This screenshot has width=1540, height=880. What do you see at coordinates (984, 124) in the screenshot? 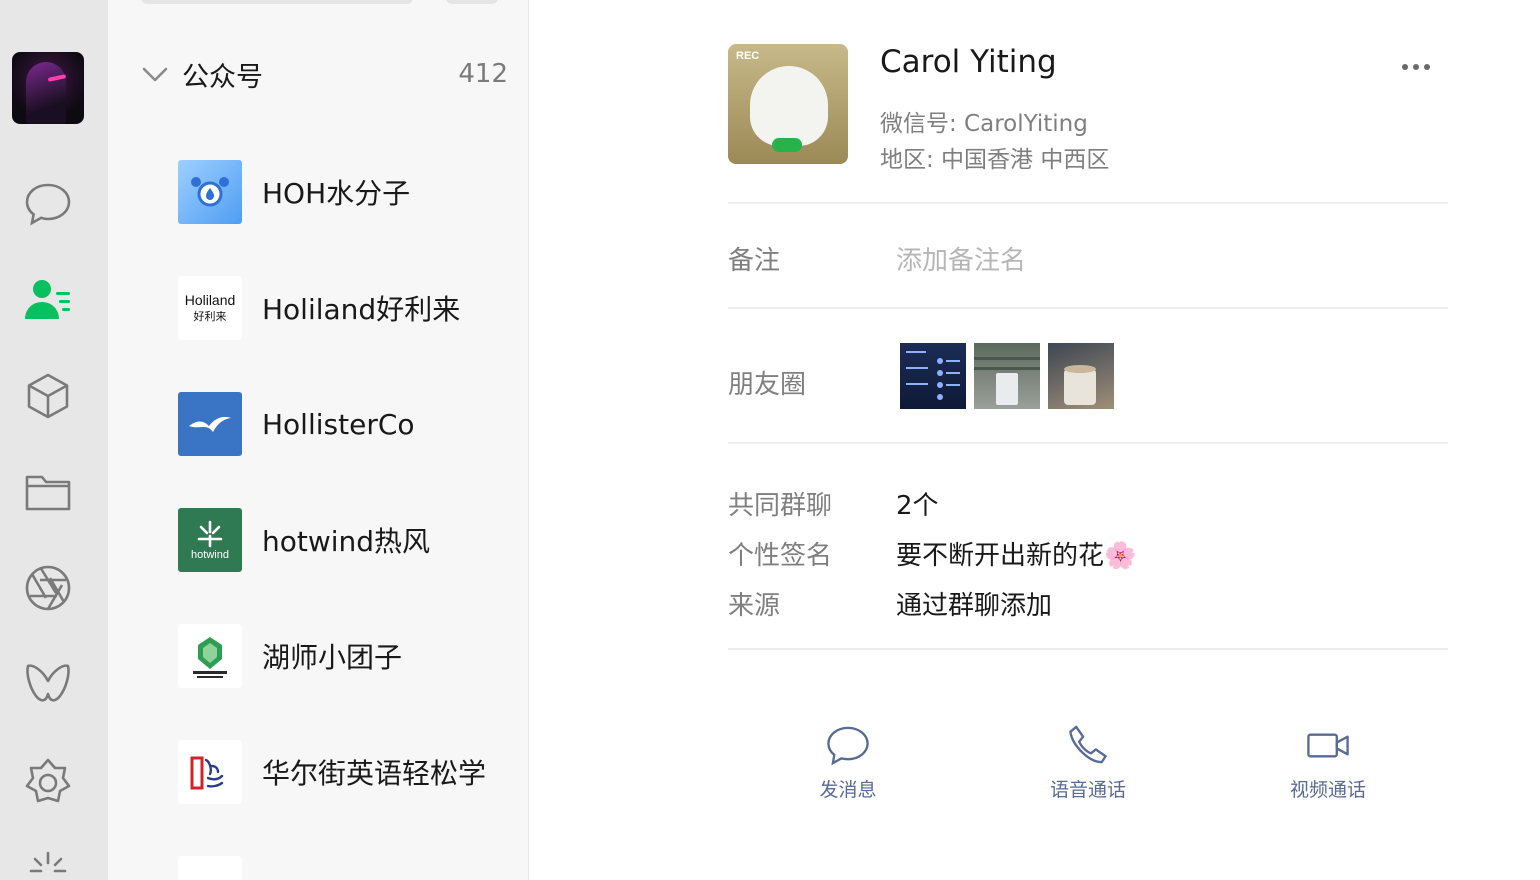
I see `wechat-id: 微信号: CarolYiting` at bounding box center [984, 124].